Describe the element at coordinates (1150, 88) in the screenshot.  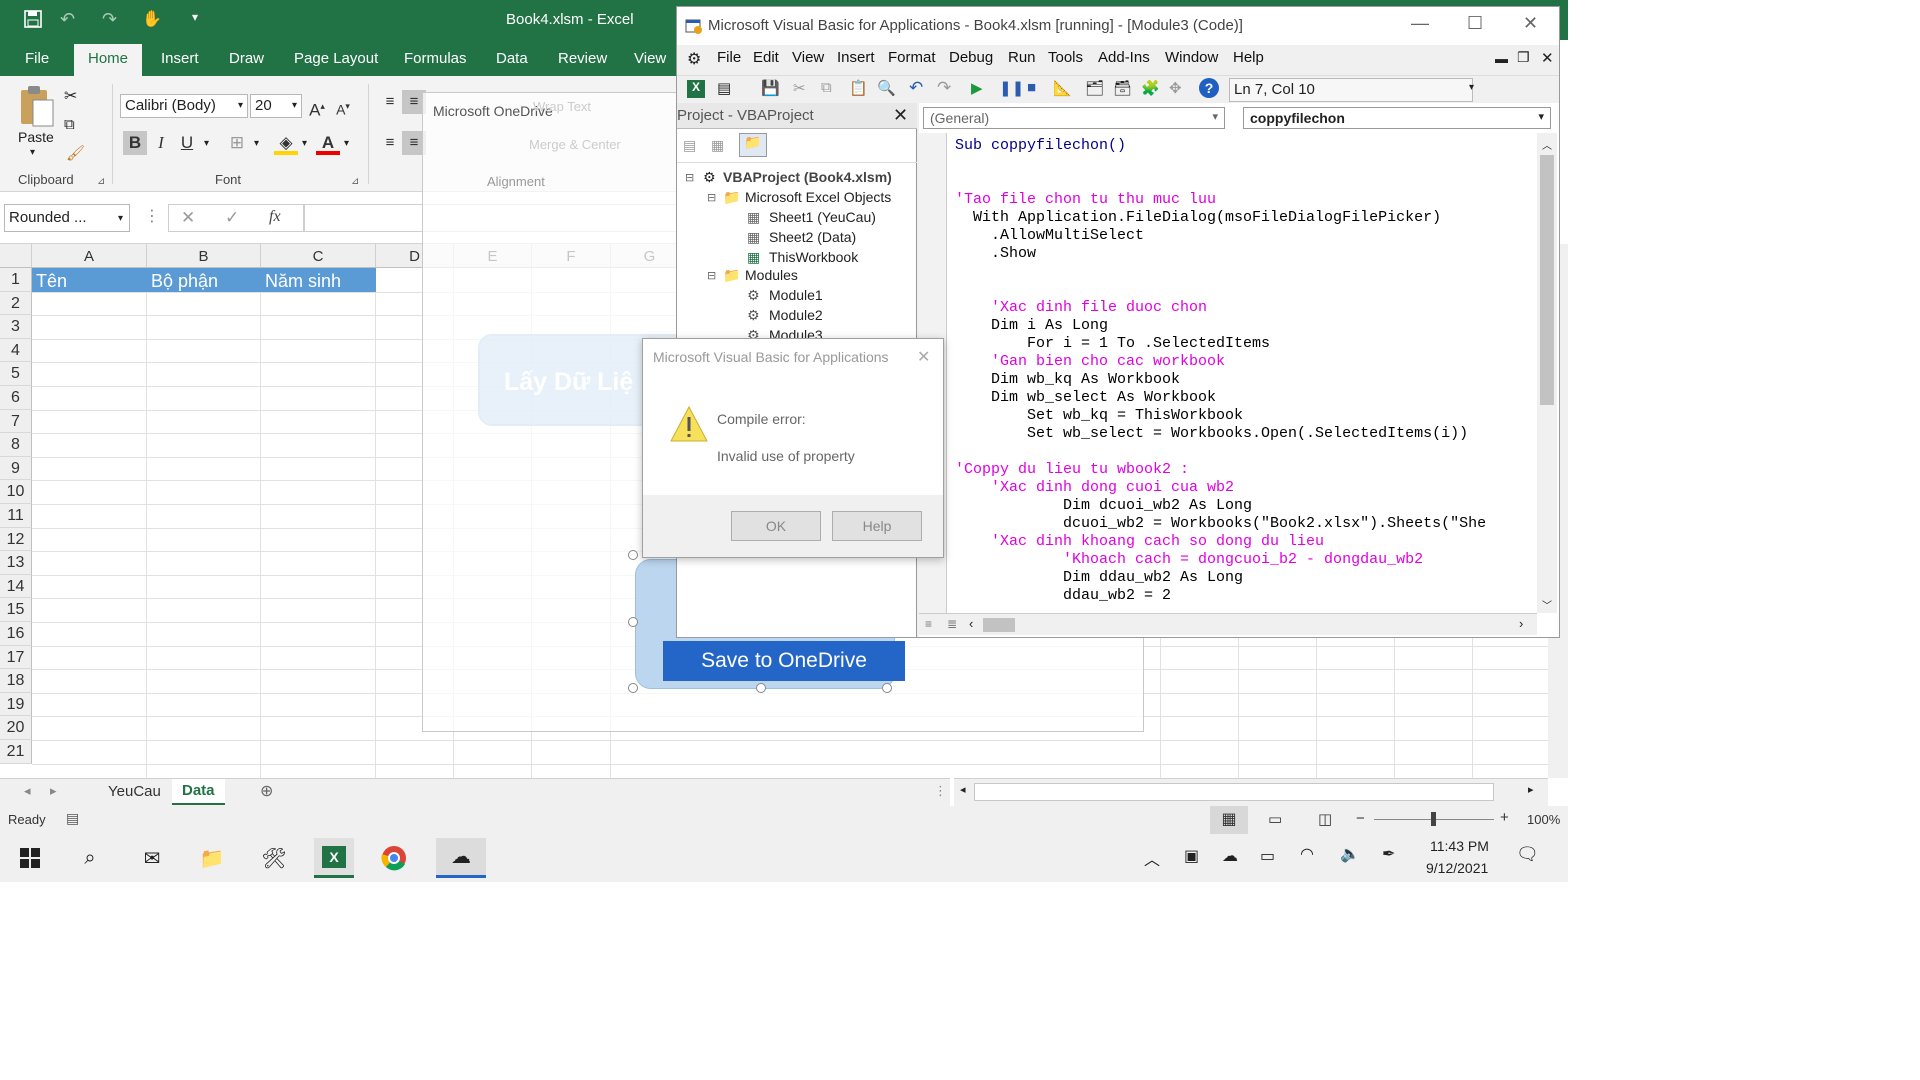
I see `object-browser-icon: 🧩` at that location.